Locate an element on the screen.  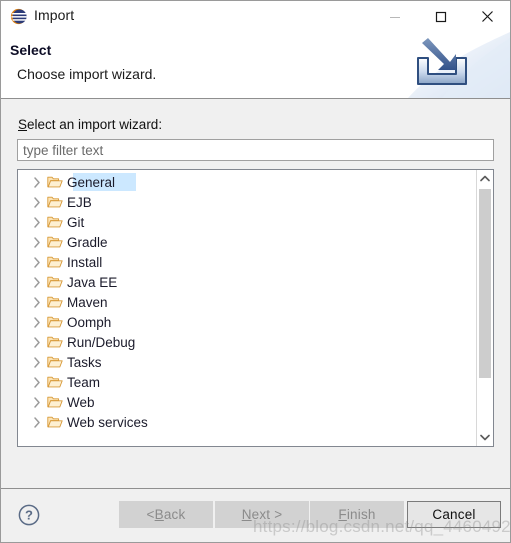
help-question-icon: ? is located at coordinates (29, 515).